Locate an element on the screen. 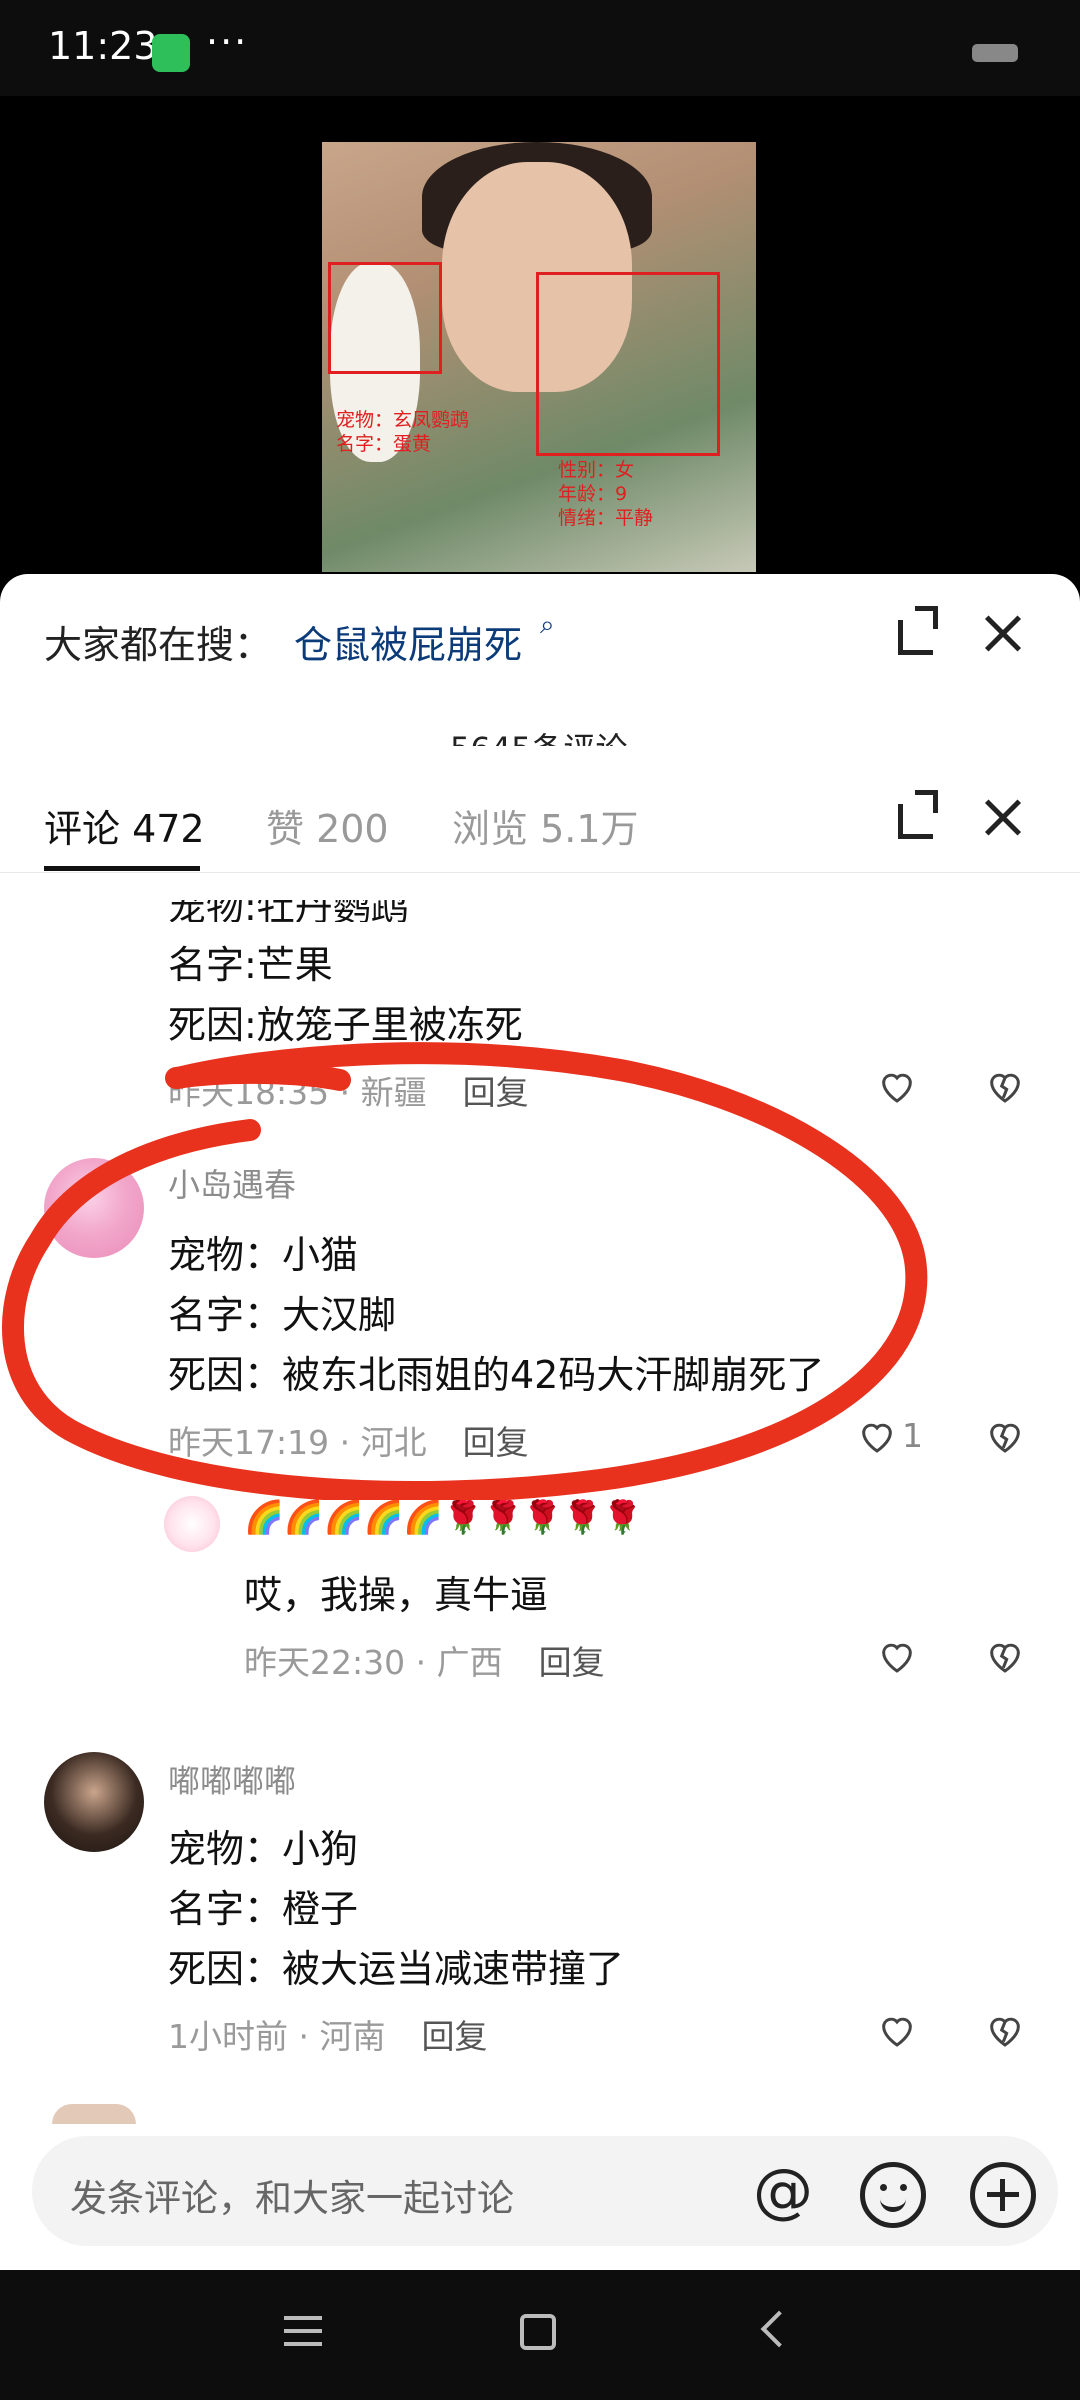 The width and height of the screenshot is (1080, 2400). comment-line: 名字：橙子 is located at coordinates (263, 1909).